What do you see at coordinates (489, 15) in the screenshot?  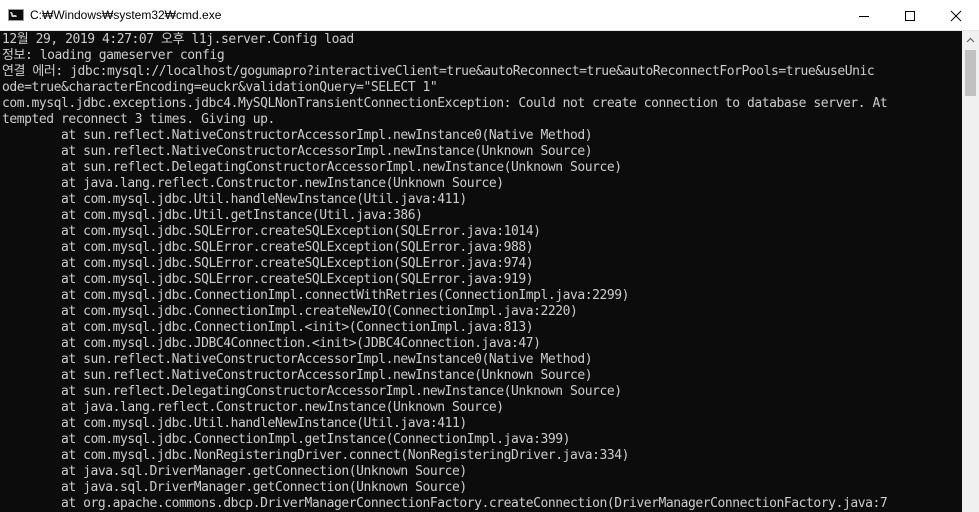 I see `title-bar: C:₩Windows₩system32₩cmd.exe` at bounding box center [489, 15].